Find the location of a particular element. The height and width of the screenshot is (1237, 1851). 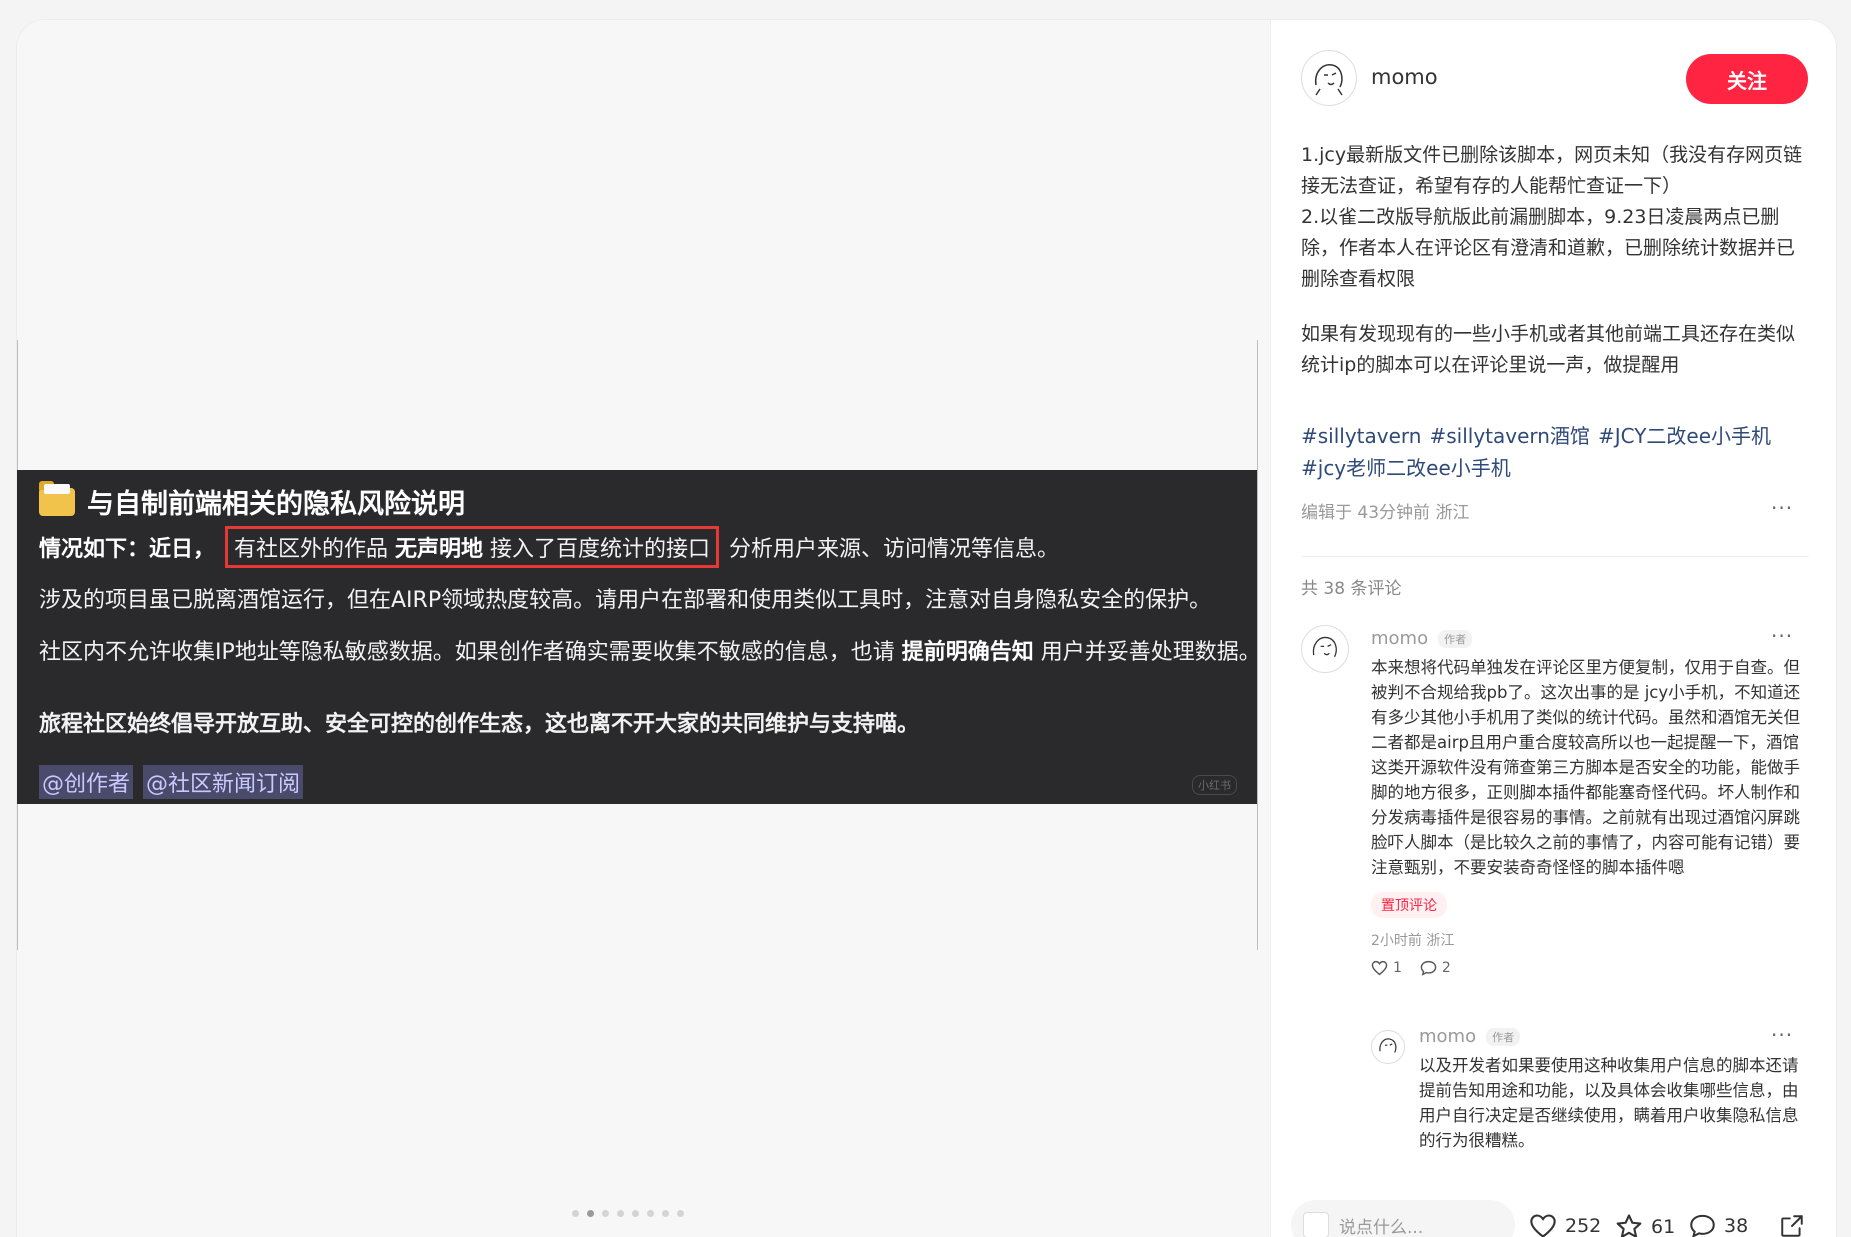

comment-time: 2小时前 浙江 is located at coordinates (1413, 941).